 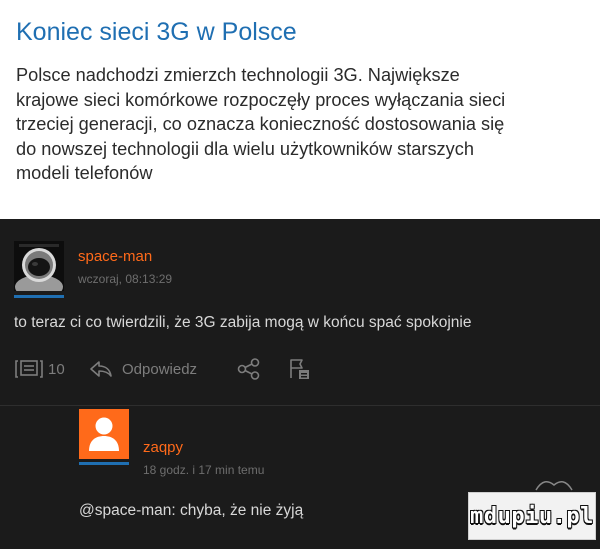 What do you see at coordinates (554, 485) in the screenshot?
I see `watermark-ornament-icon` at bounding box center [554, 485].